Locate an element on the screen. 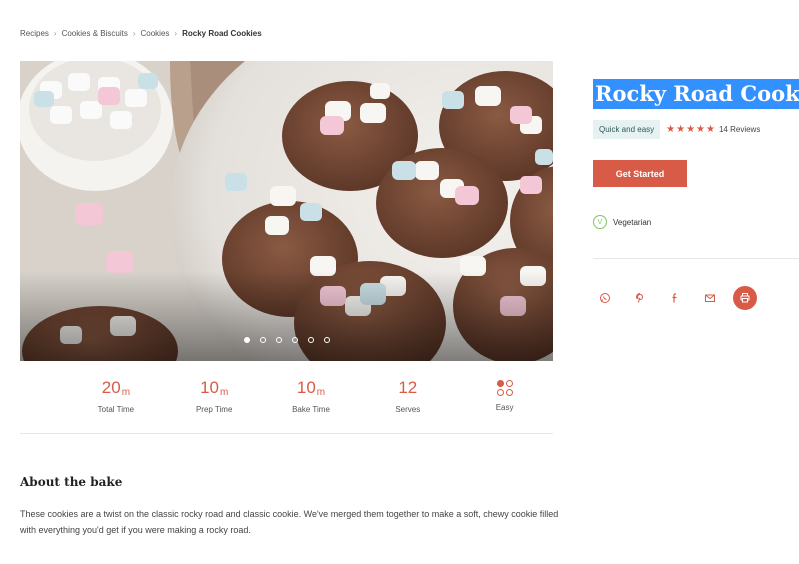 The image size is (799, 564). stat-total-time: 20 m Total Time is located at coordinates (116, 396).